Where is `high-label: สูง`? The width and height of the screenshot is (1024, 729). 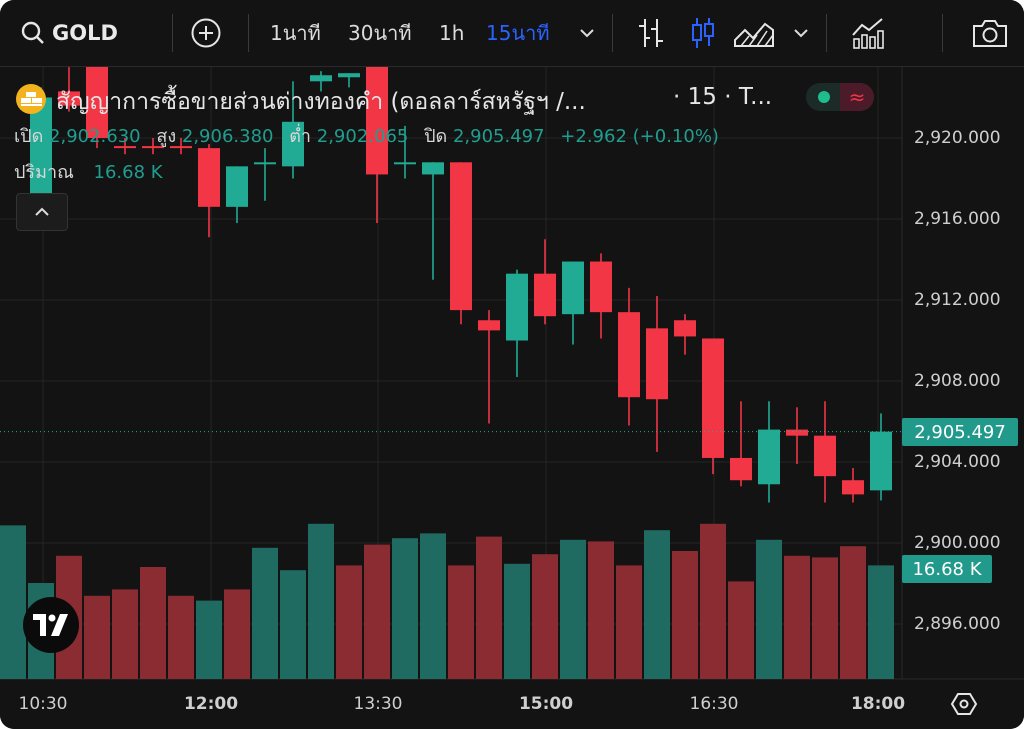 high-label: สูง is located at coordinates (166, 136).